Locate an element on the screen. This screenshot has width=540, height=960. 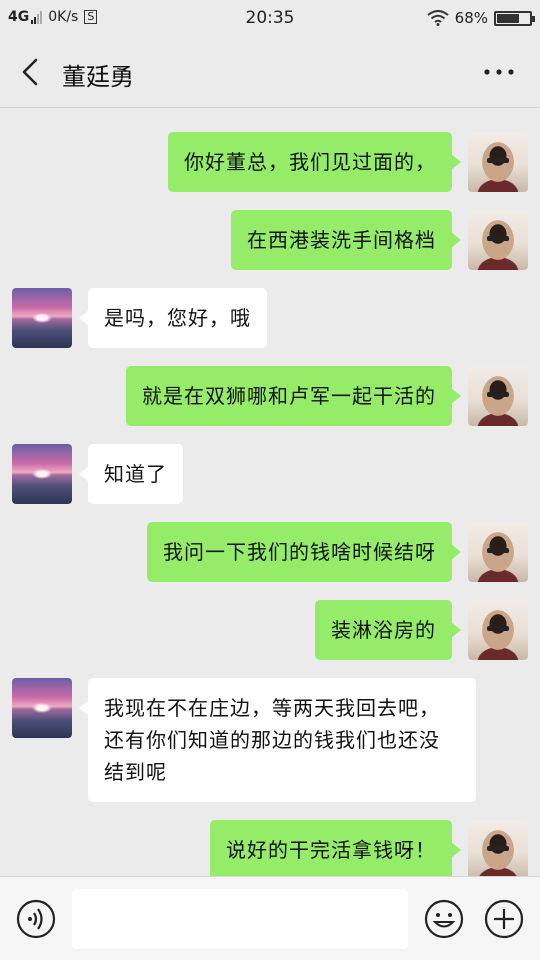
emoji-icon is located at coordinates (444, 919).